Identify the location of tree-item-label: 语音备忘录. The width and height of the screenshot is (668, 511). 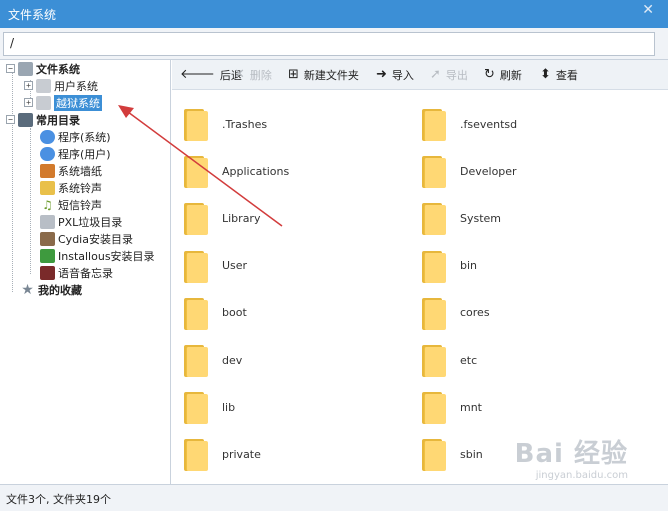
(85, 273).